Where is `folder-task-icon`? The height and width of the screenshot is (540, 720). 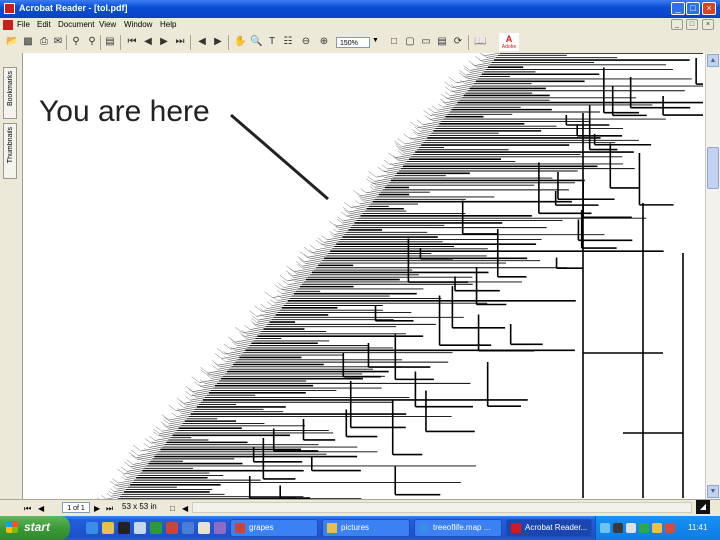 folder-task-icon is located at coordinates (332, 528).